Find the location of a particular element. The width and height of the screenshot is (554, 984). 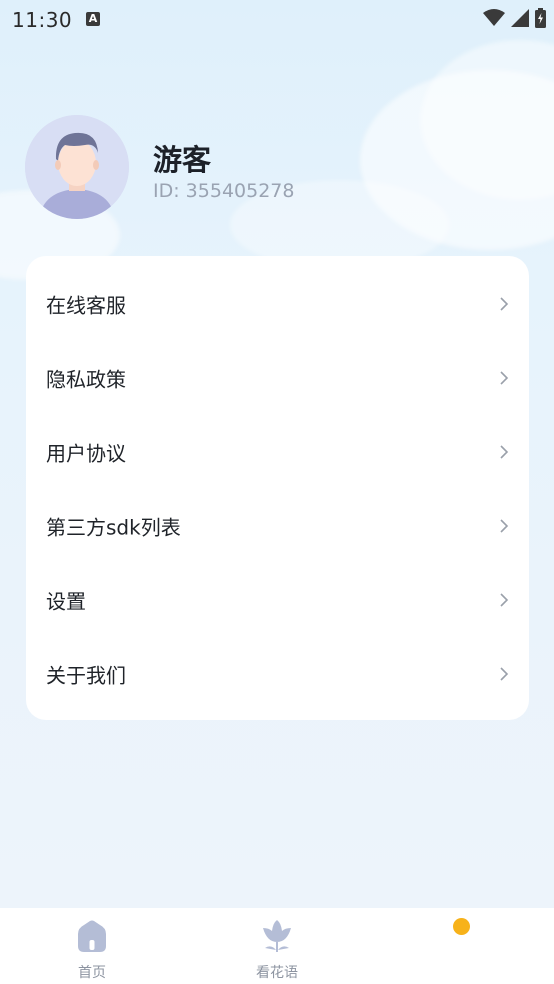

status-icons is located at coordinates (514, 18).